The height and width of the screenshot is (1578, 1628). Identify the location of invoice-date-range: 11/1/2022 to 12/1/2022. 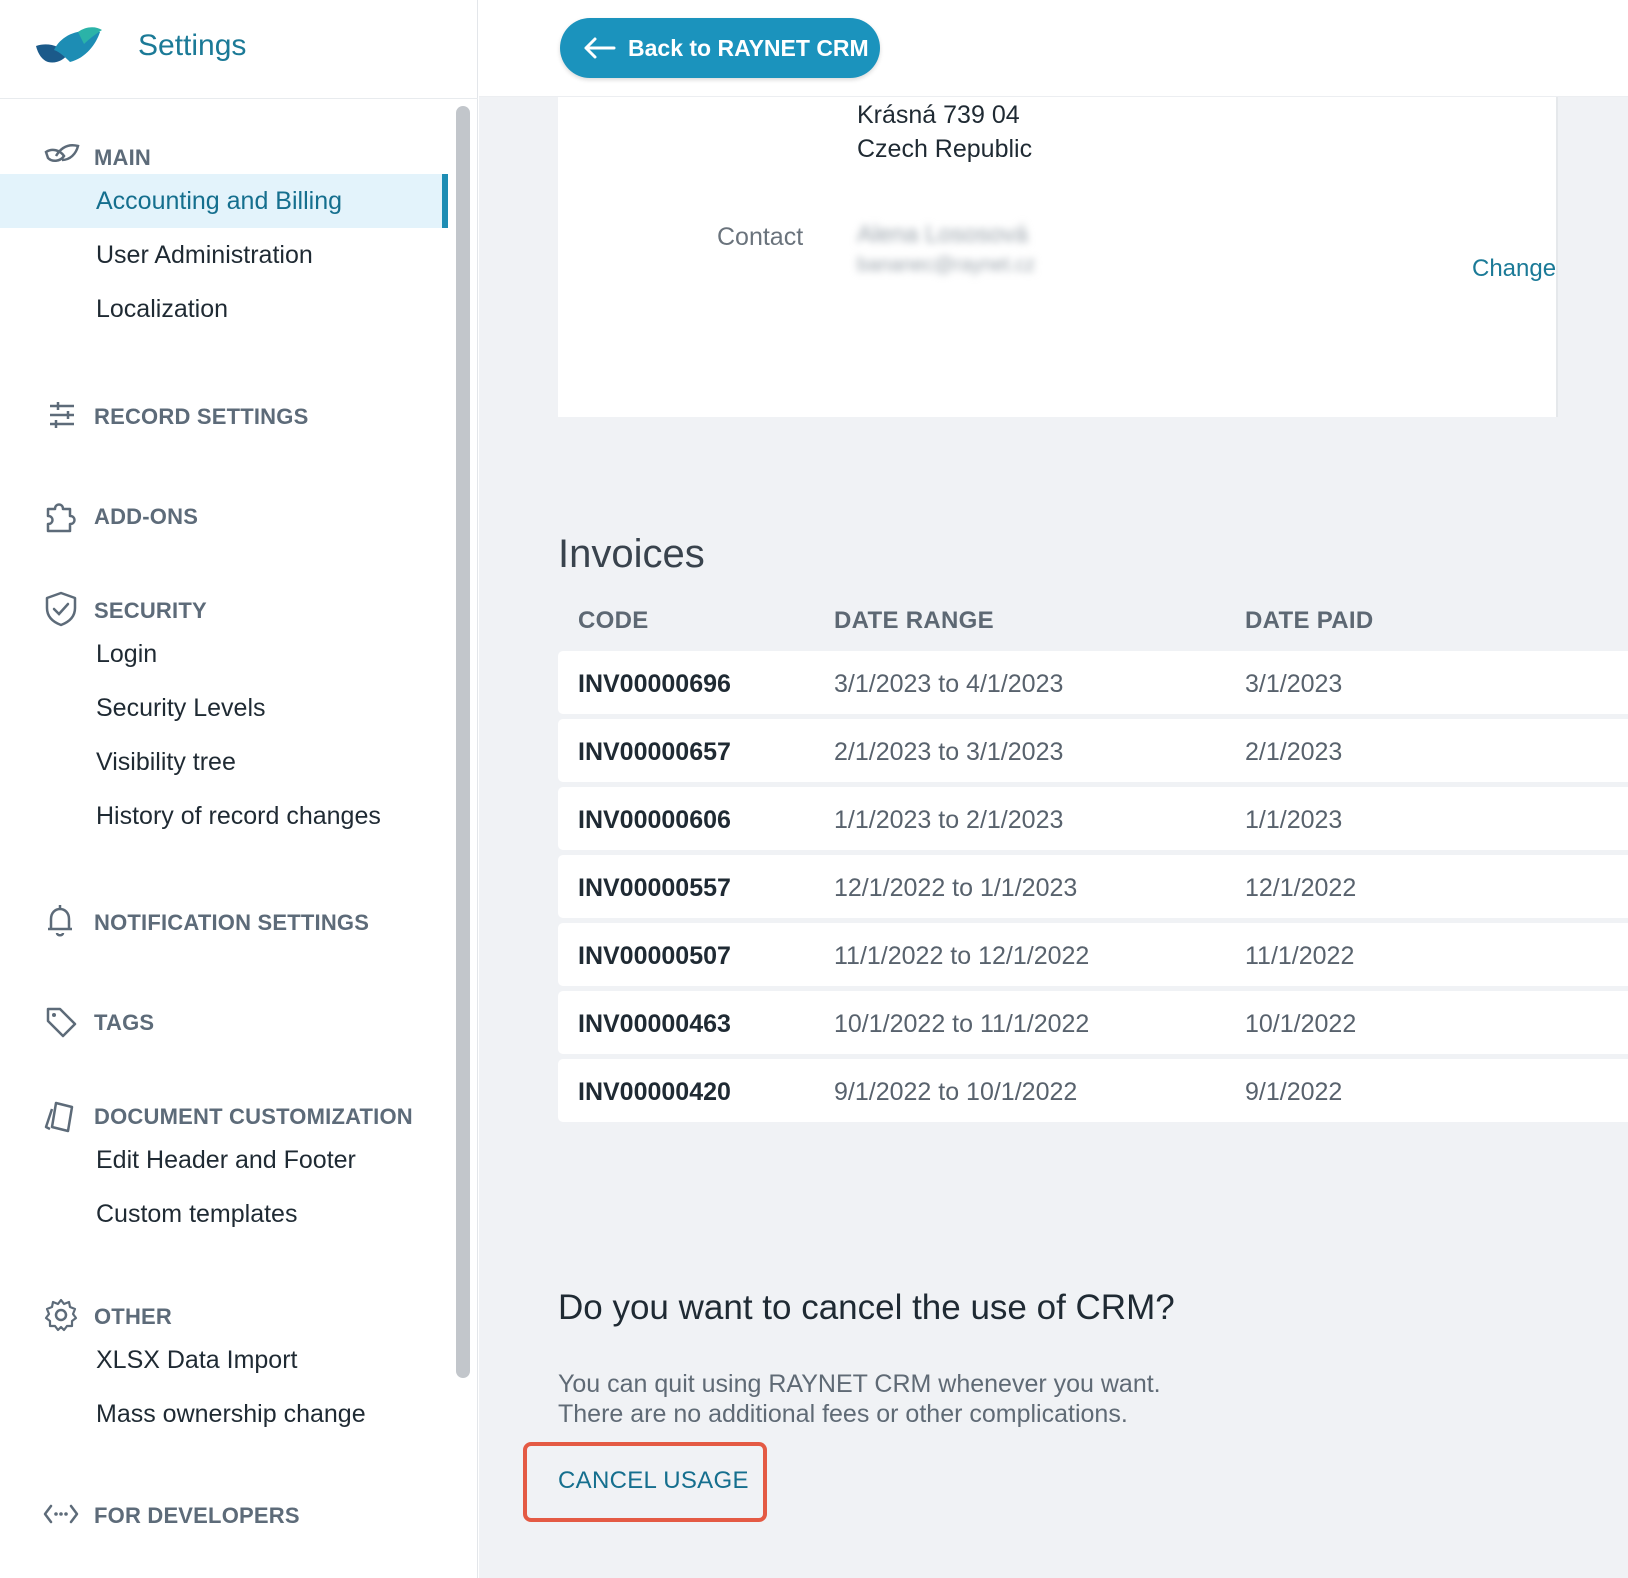
(962, 956).